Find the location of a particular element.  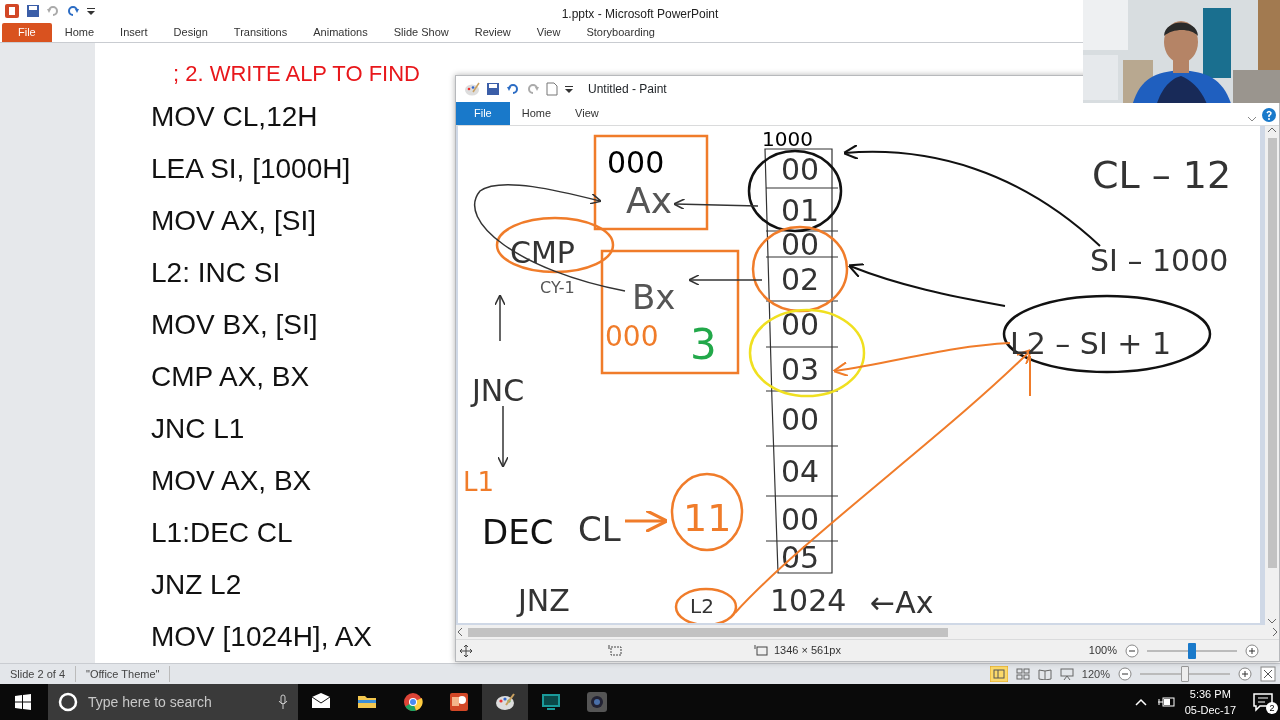

handwritten-note: L2 is located at coordinates (702, 606).